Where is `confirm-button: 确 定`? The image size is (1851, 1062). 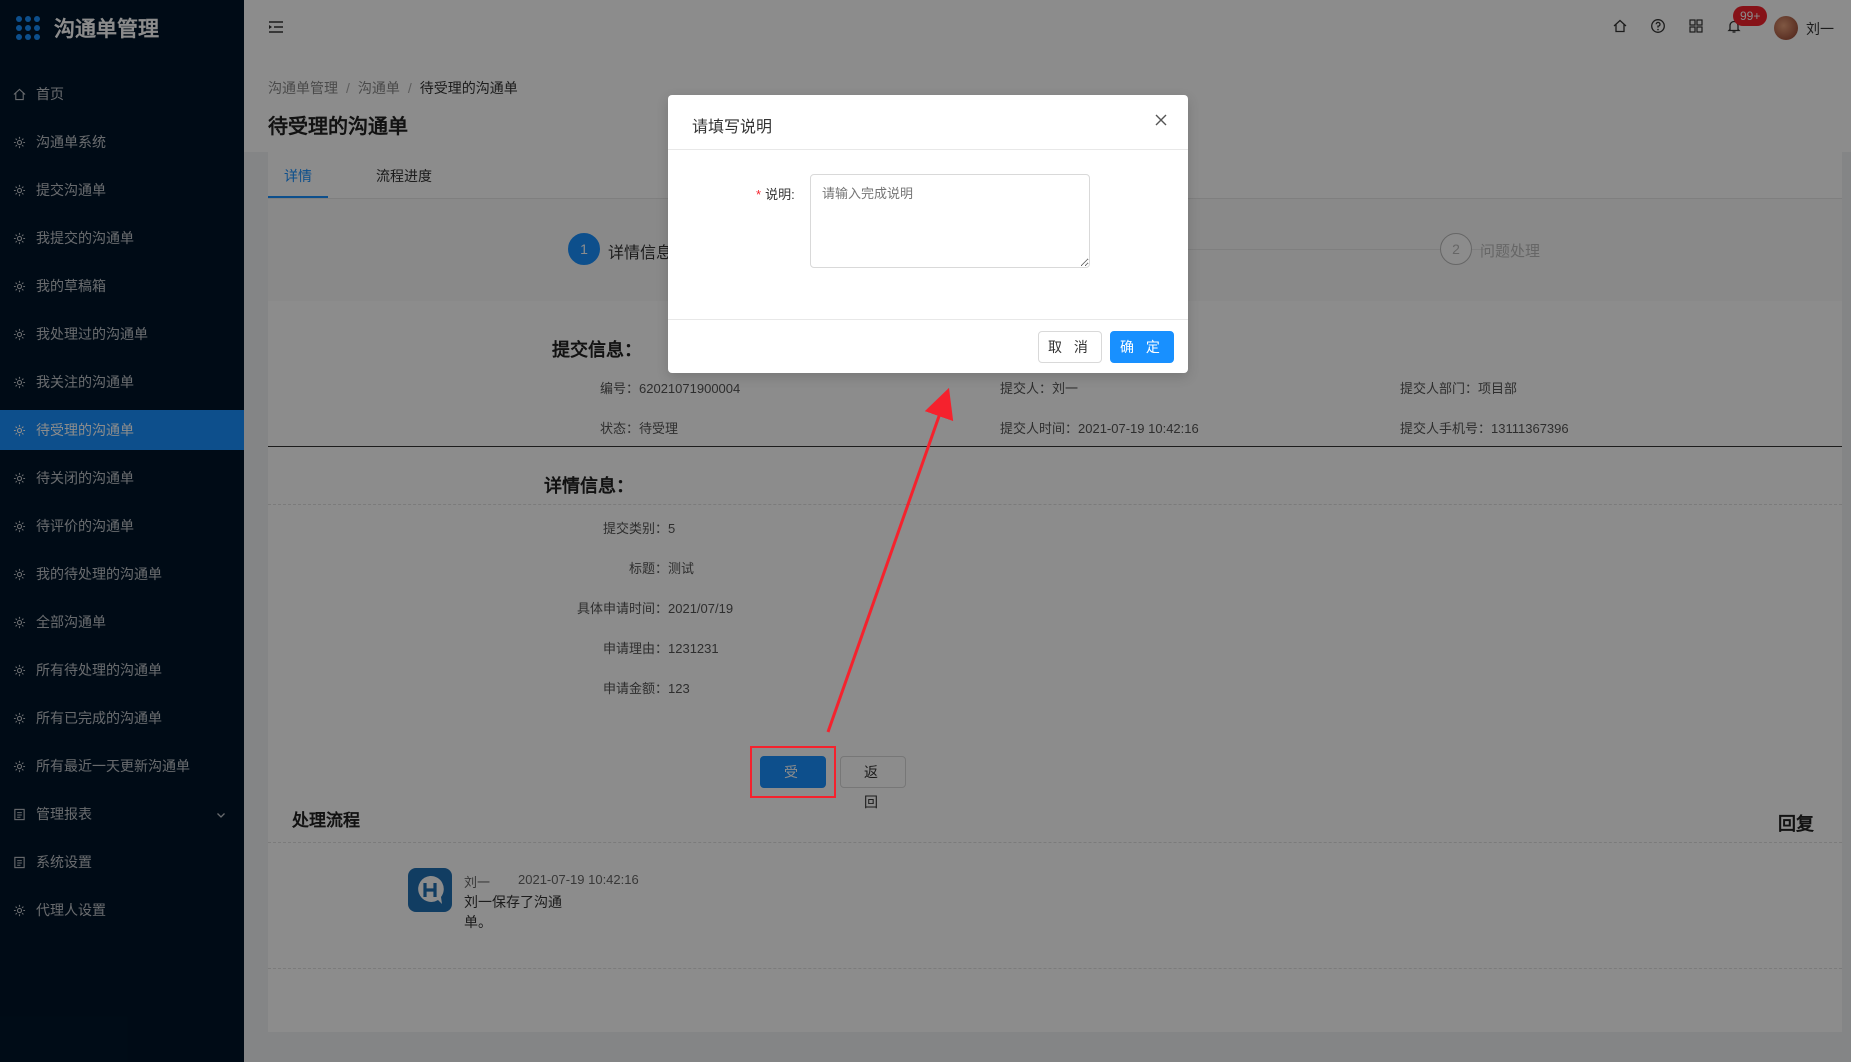
confirm-button: 确 定 is located at coordinates (1142, 347).